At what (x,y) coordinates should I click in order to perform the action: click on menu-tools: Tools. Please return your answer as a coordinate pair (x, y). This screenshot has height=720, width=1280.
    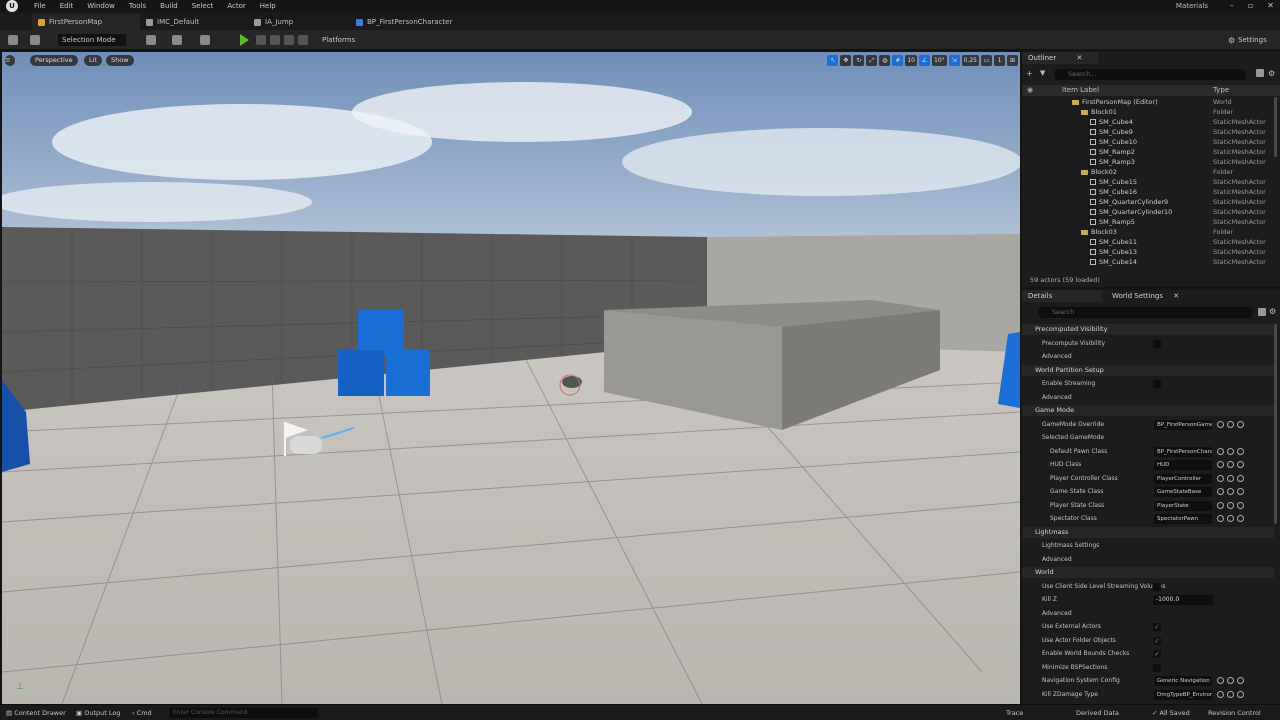
    Looking at the image, I should click on (137, 6).